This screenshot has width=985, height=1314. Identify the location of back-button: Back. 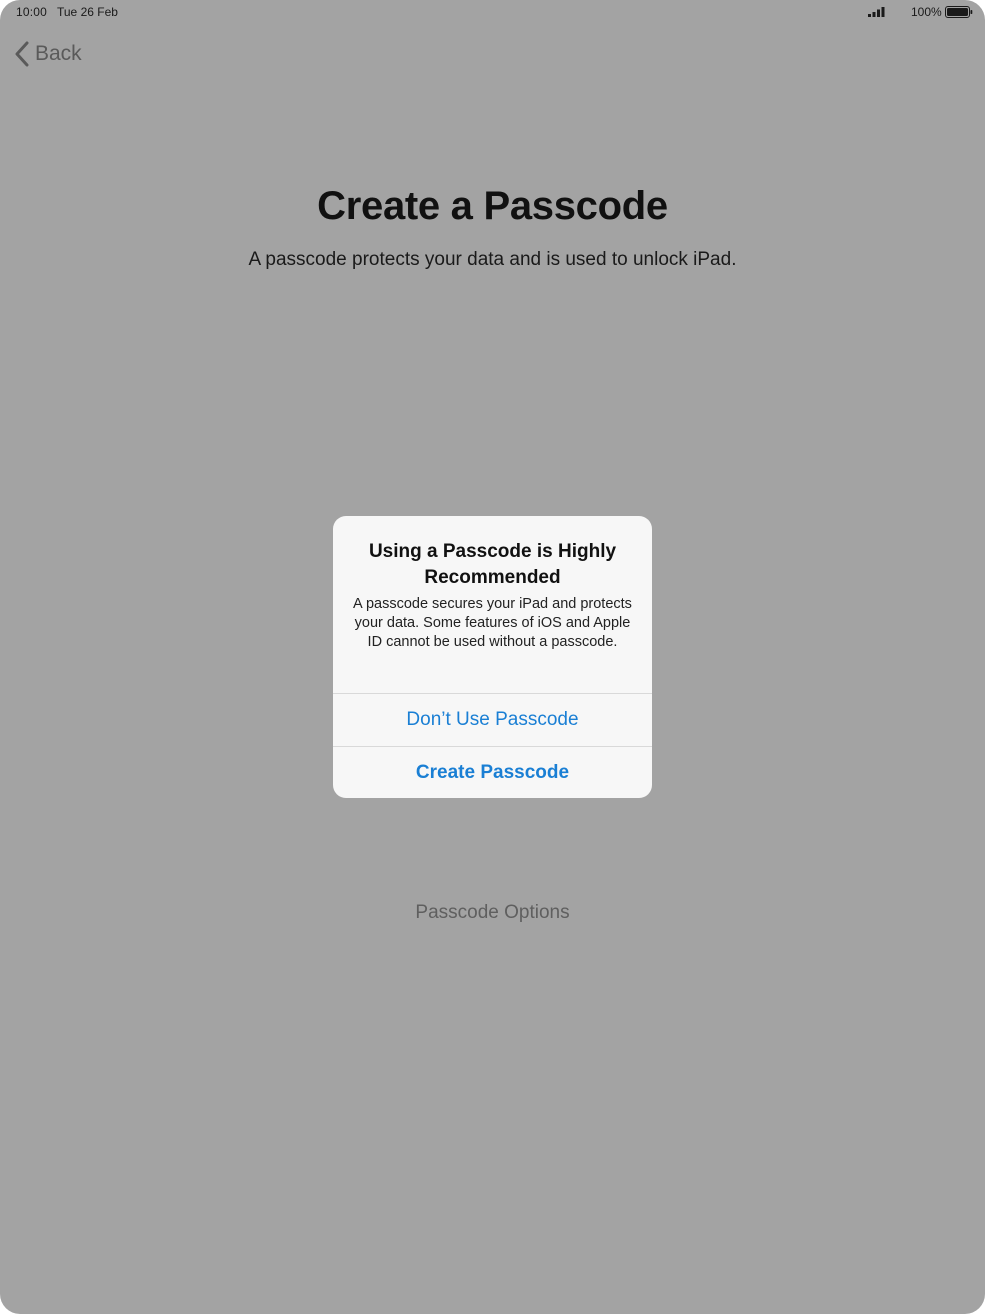
(48, 54).